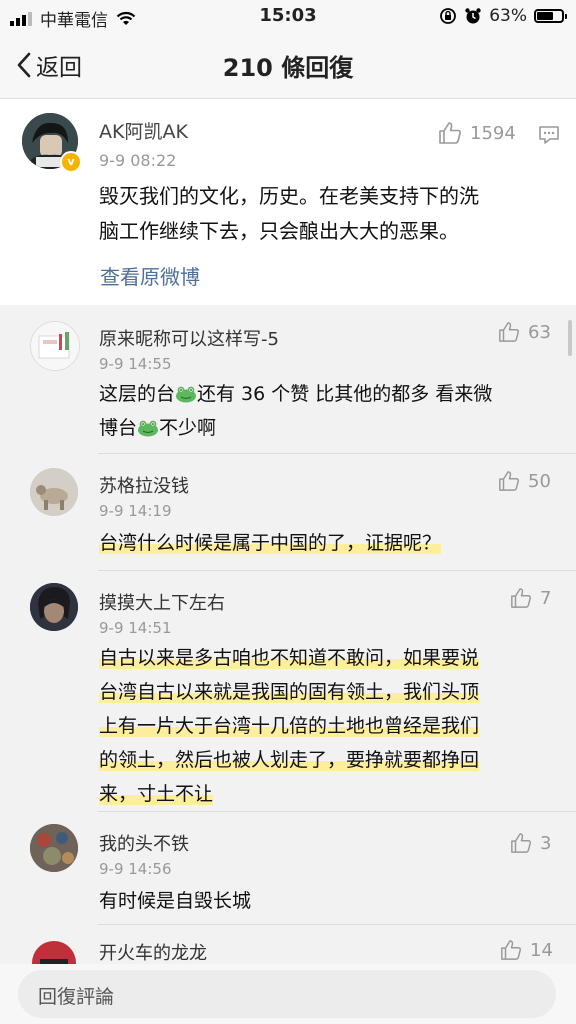 This screenshot has height=1024, width=576. I want to click on reply-line: 上有一片大于台湾十几倍的土地也曾经是我们, so click(324, 726).